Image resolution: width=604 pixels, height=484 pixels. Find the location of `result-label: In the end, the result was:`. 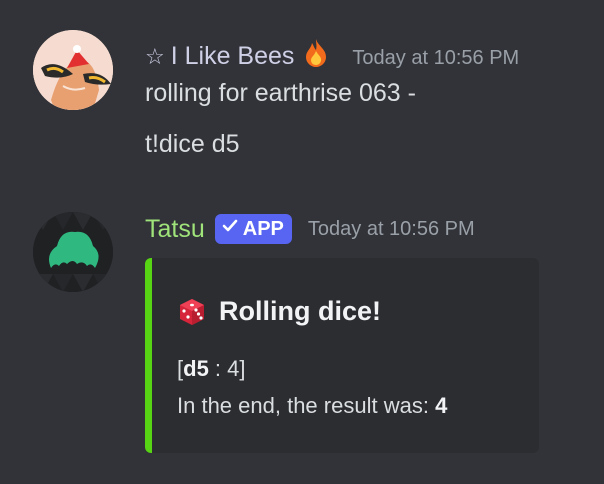

result-label: In the end, the result was: is located at coordinates (303, 405).